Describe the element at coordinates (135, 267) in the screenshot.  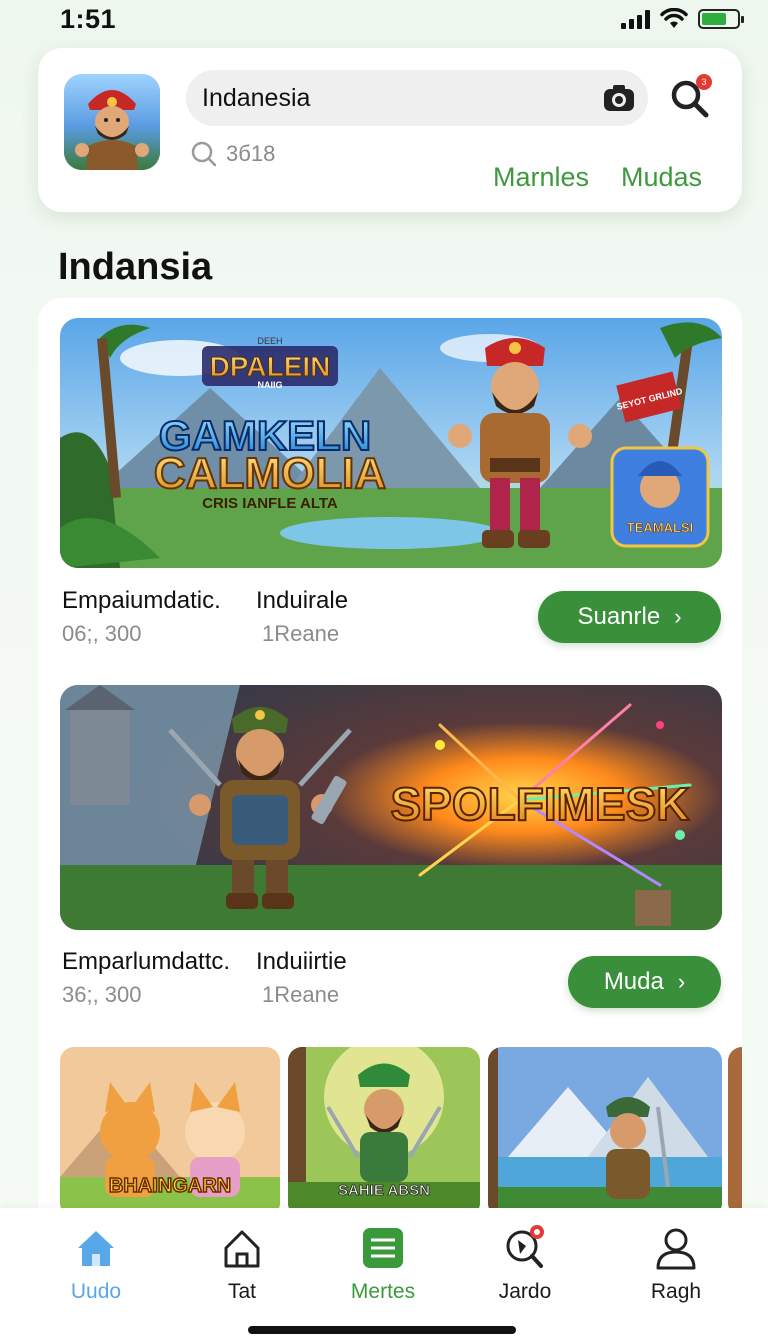
I see `section-title: Indansia` at that location.